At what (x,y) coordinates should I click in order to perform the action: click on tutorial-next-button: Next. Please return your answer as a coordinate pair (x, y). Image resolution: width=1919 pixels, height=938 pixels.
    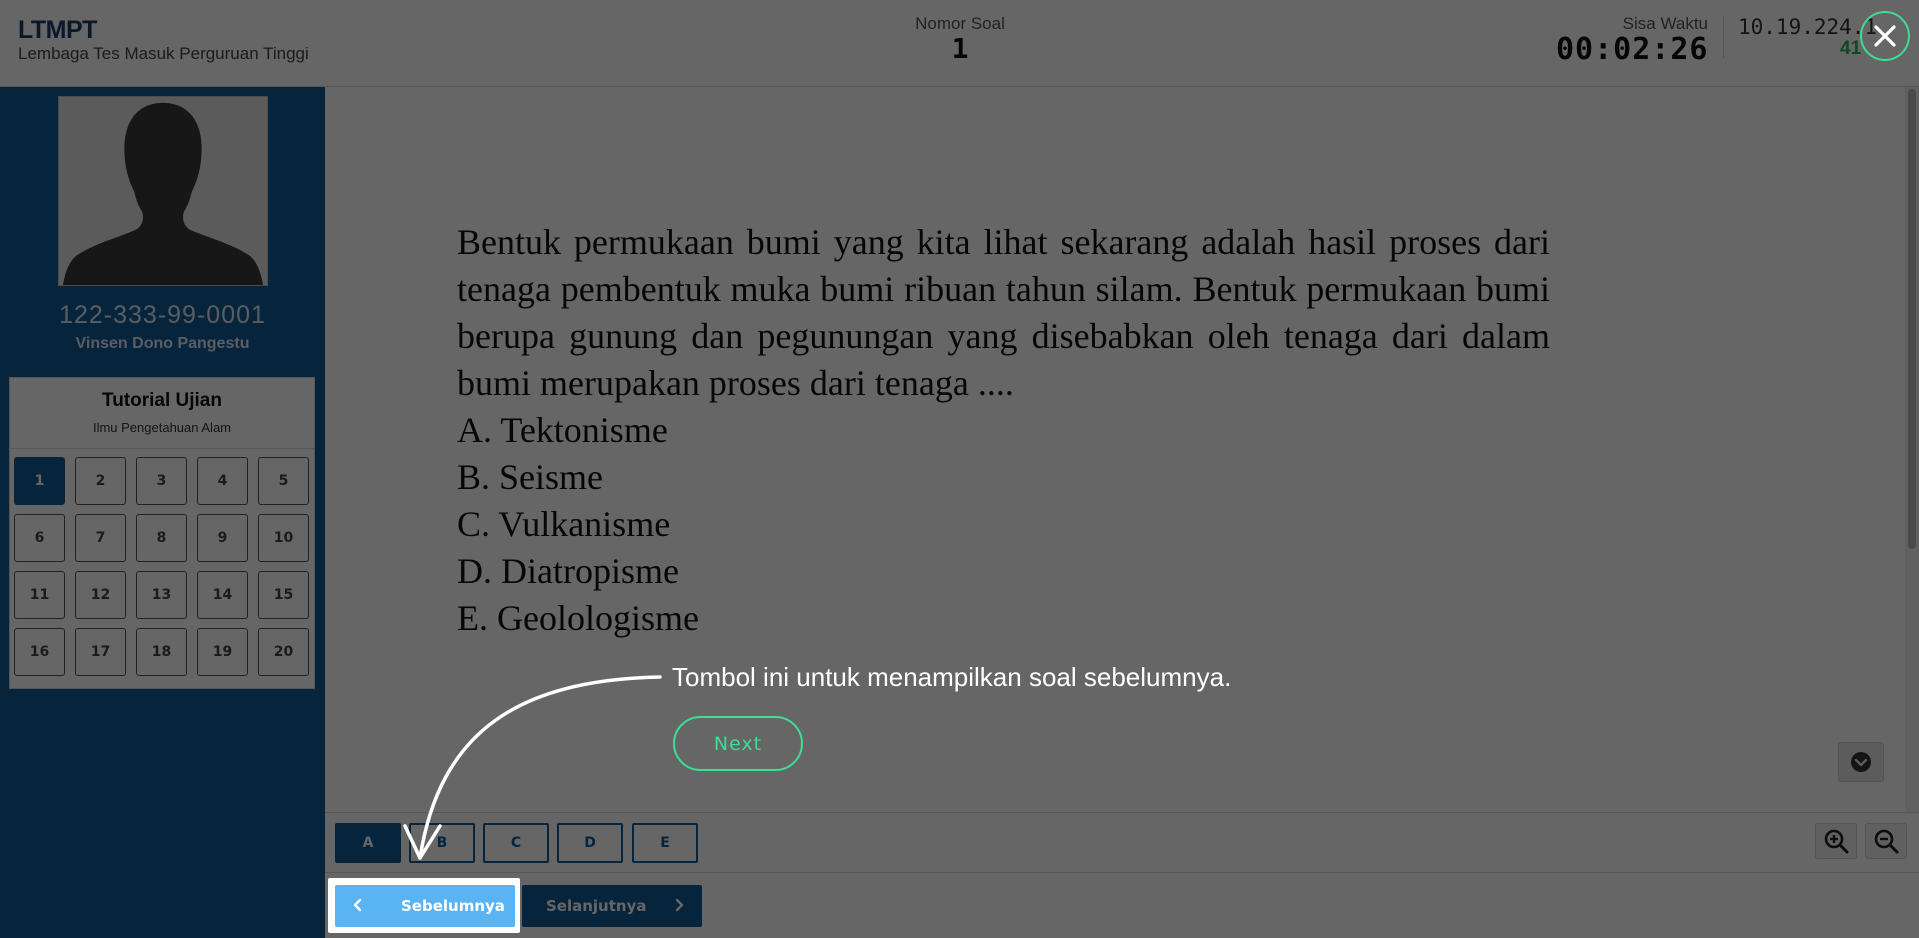
    Looking at the image, I should click on (738, 743).